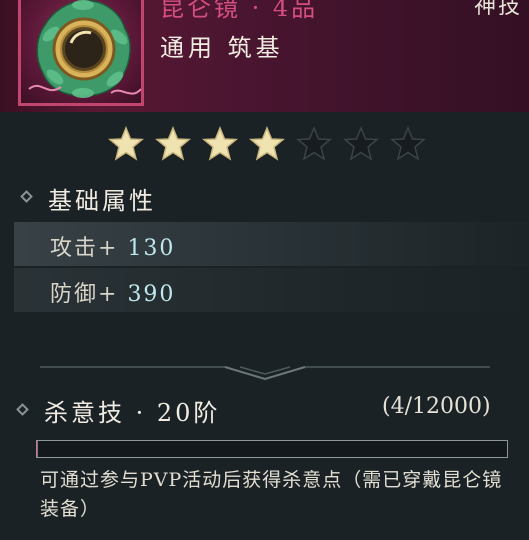 Image resolution: width=529 pixels, height=540 pixels. What do you see at coordinates (265, 373) in the screenshot?
I see `section-divider` at bounding box center [265, 373].